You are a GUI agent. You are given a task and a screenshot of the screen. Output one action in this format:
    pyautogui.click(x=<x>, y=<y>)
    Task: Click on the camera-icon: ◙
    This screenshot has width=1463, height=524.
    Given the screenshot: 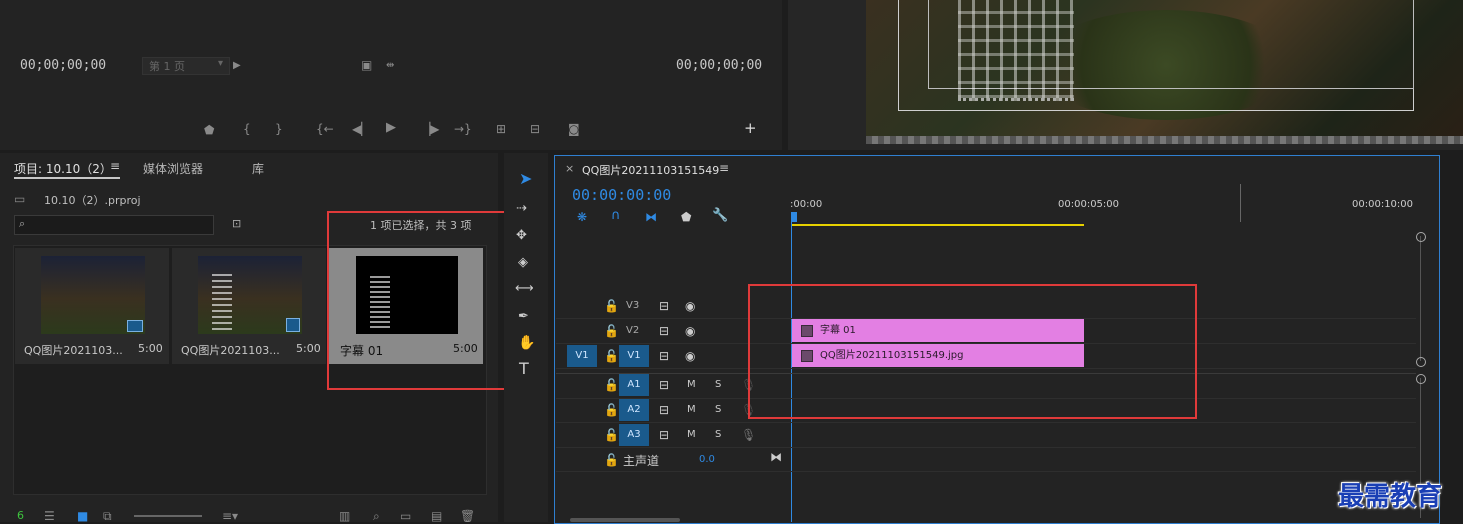 What is the action you would take?
    pyautogui.click(x=574, y=129)
    